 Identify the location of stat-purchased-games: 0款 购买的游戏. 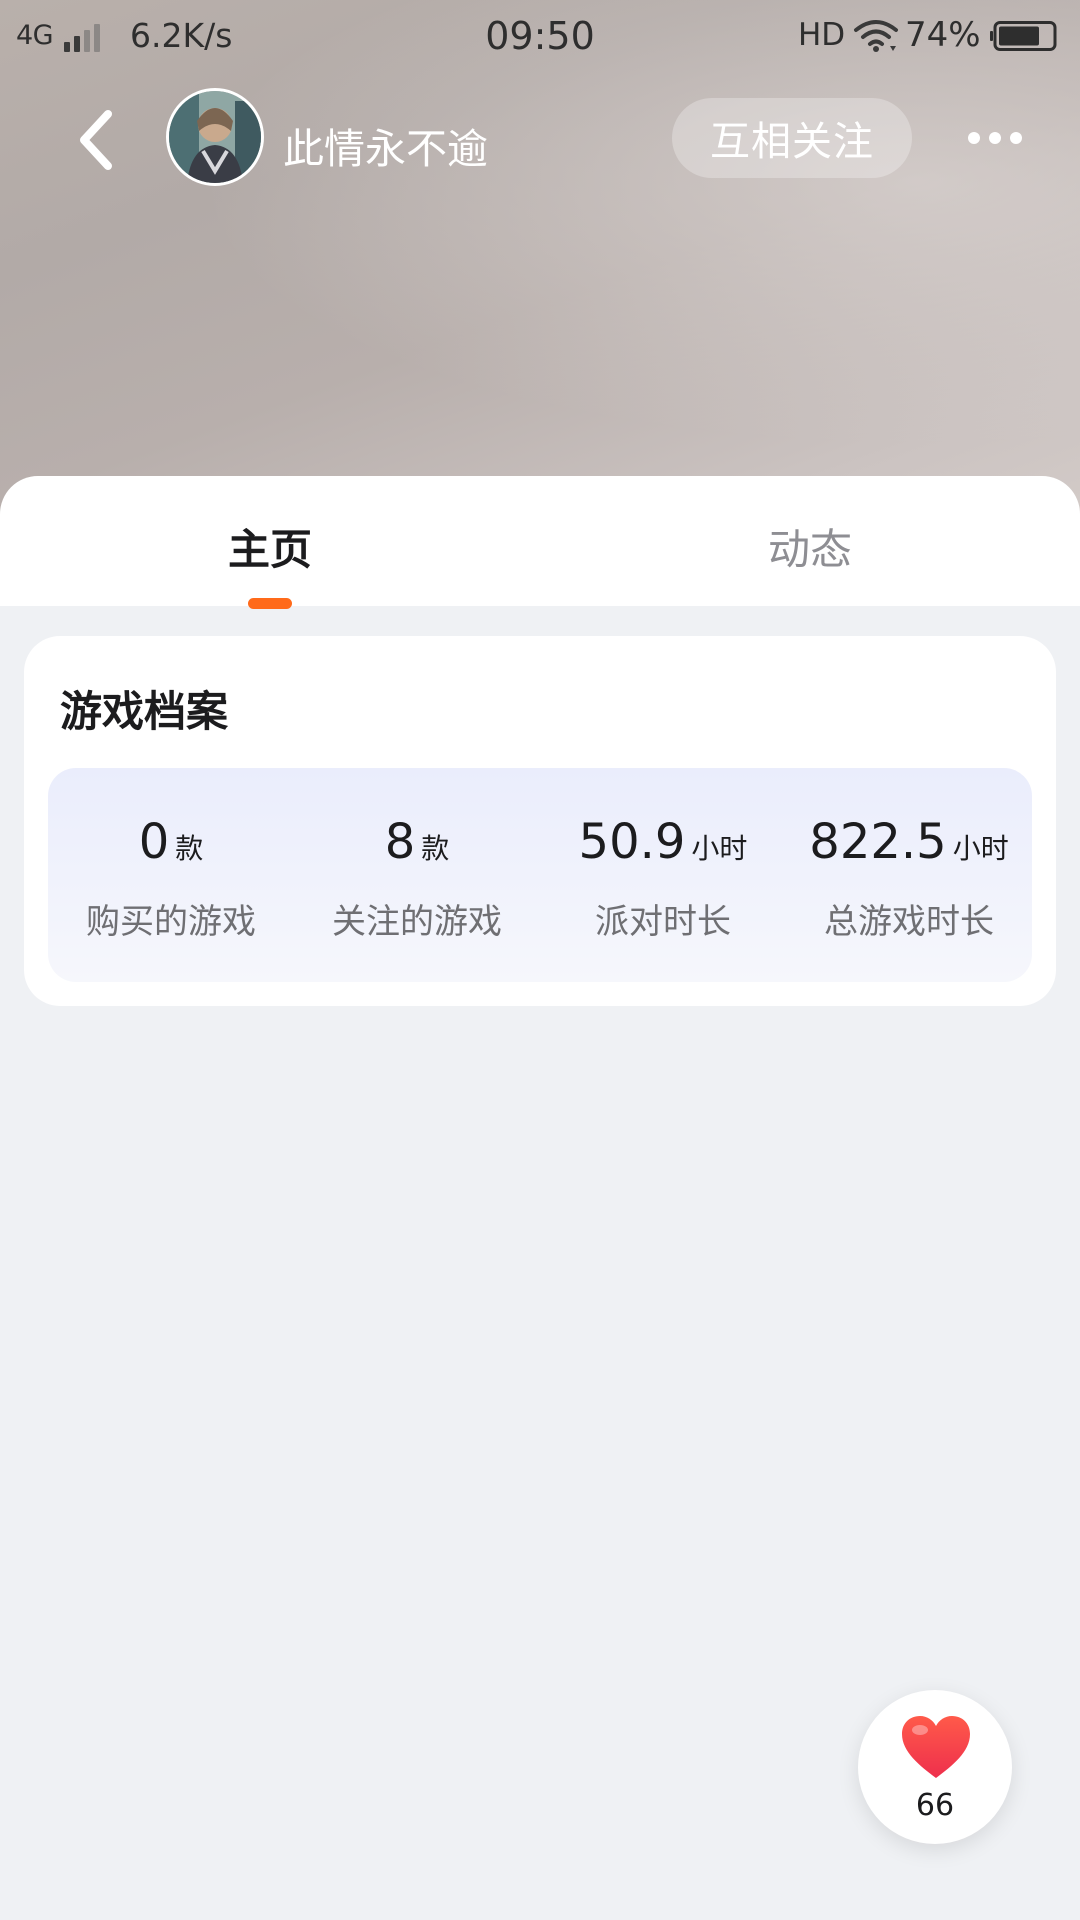
(171, 878).